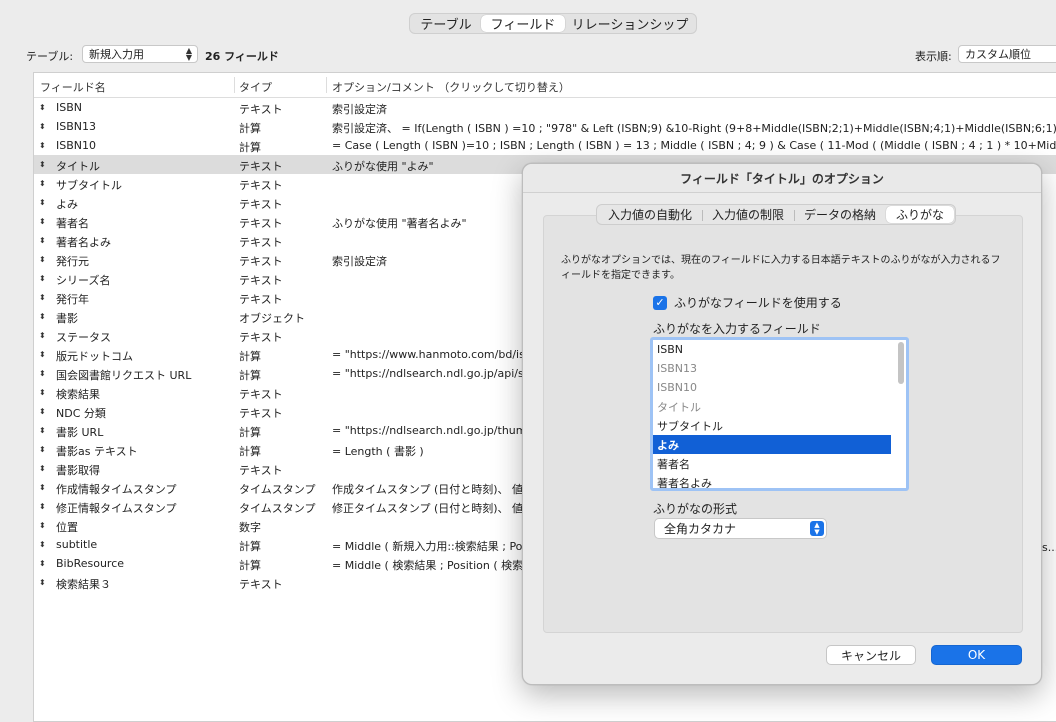 Image resolution: width=1056 pixels, height=722 pixels. Describe the element at coordinates (933, 56) in the screenshot. I see `sort-label: 表示順:` at that location.